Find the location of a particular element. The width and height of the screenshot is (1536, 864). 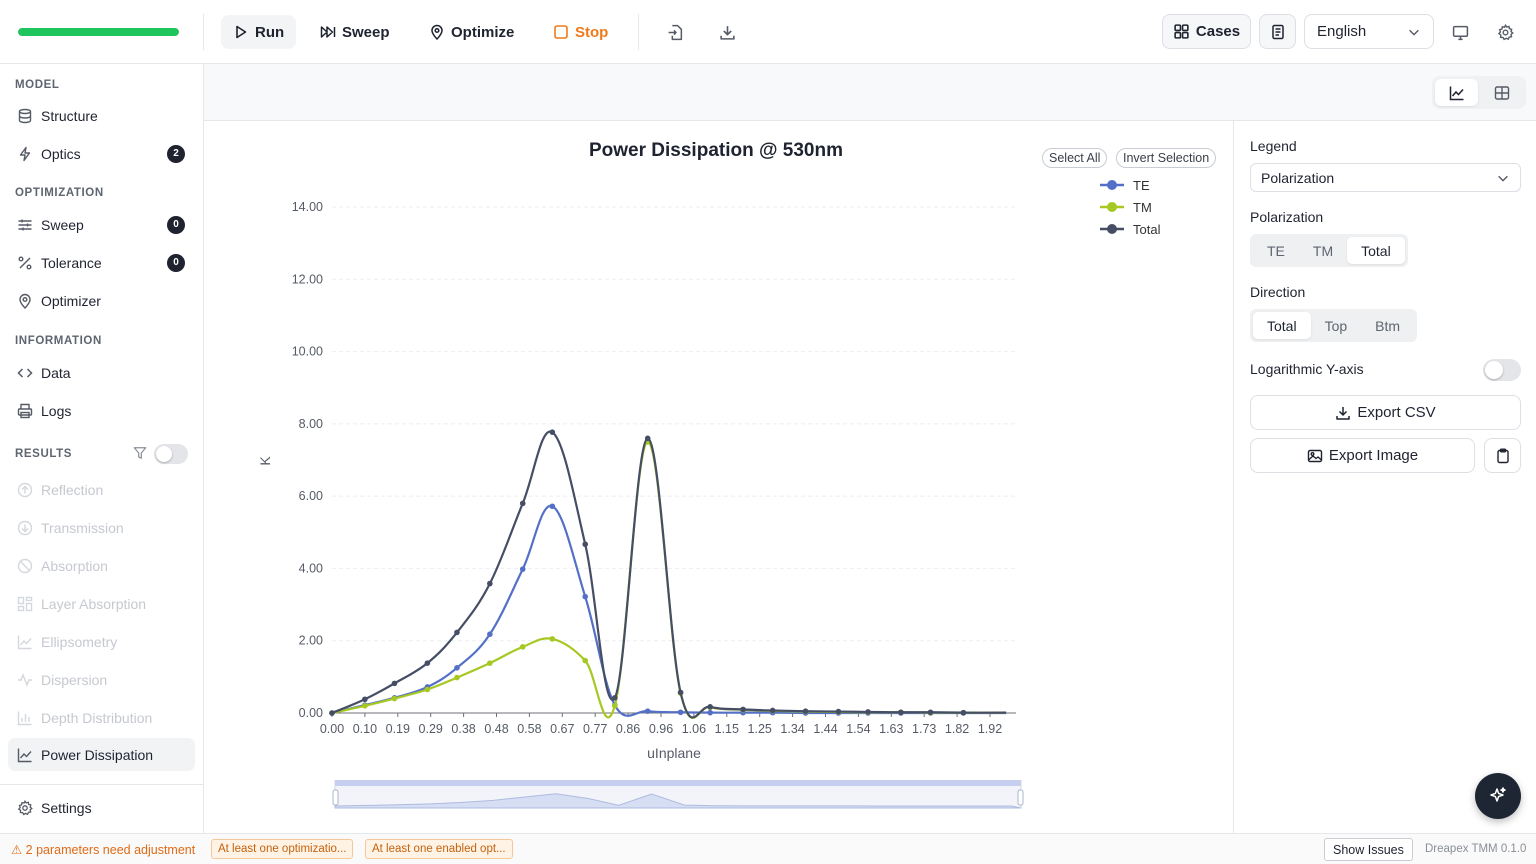

polarization-option-te: TE is located at coordinates (1276, 250).